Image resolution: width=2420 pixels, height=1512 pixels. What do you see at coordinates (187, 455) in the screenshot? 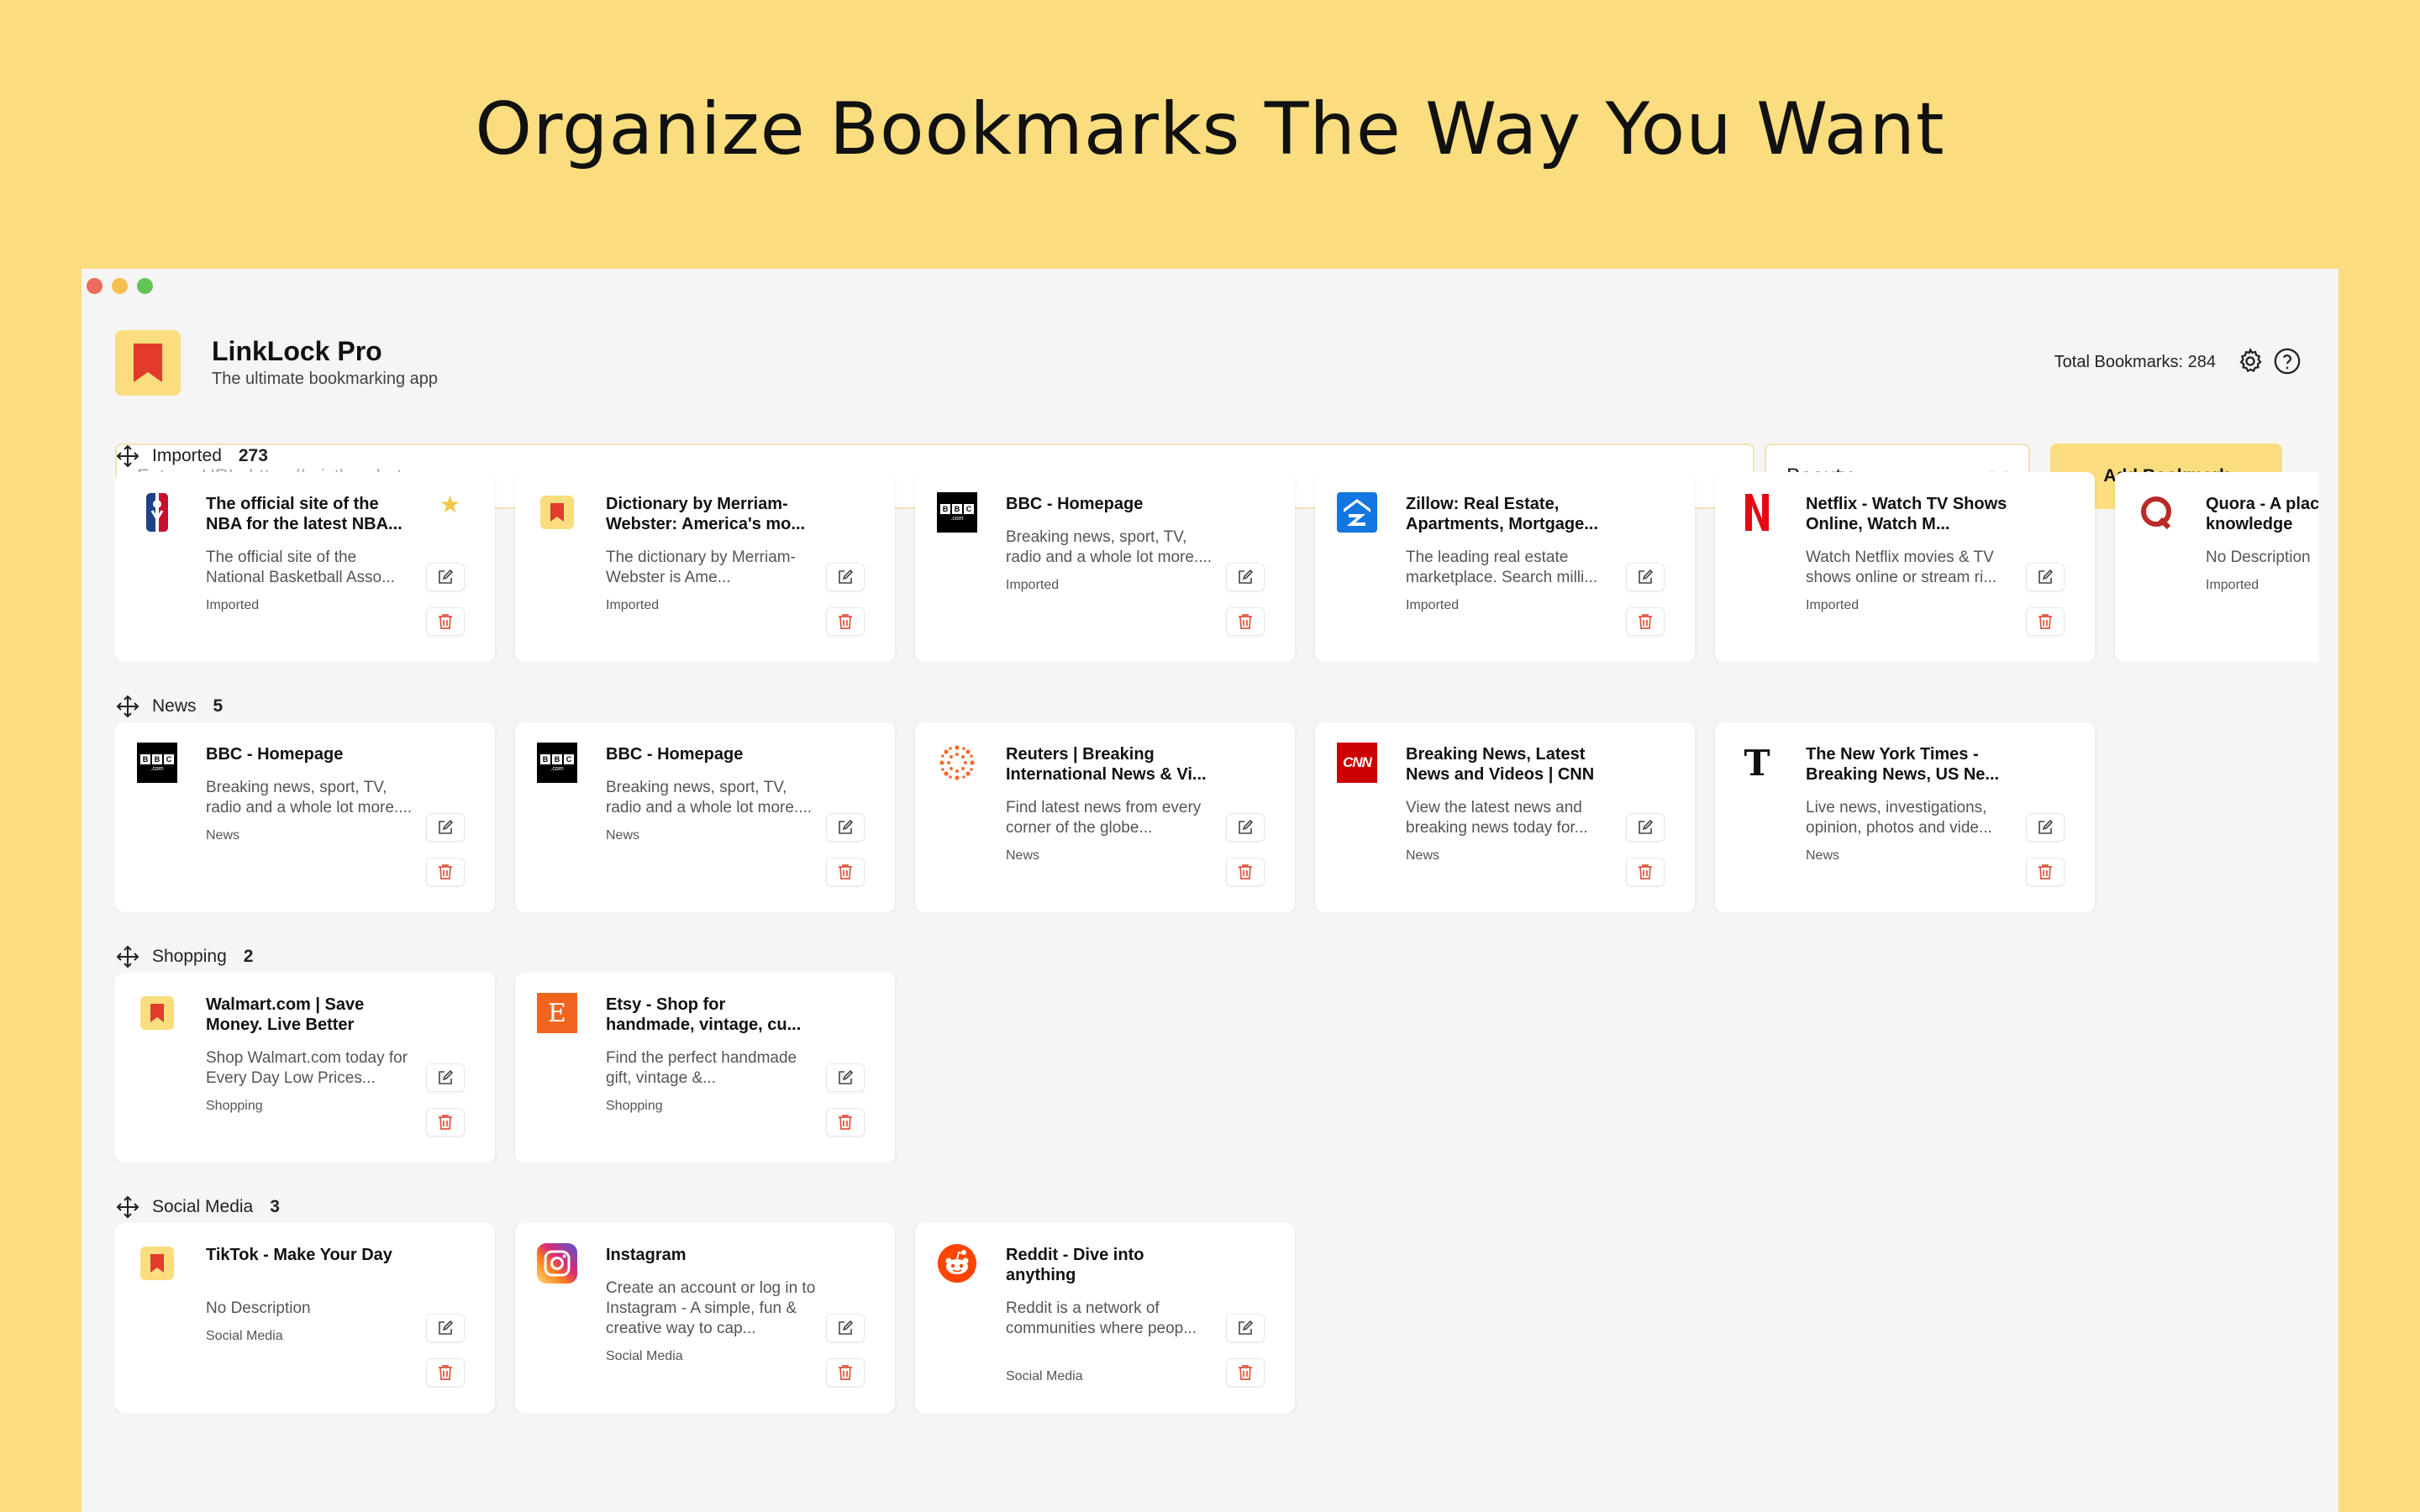
I see `section-name: Imported` at bounding box center [187, 455].